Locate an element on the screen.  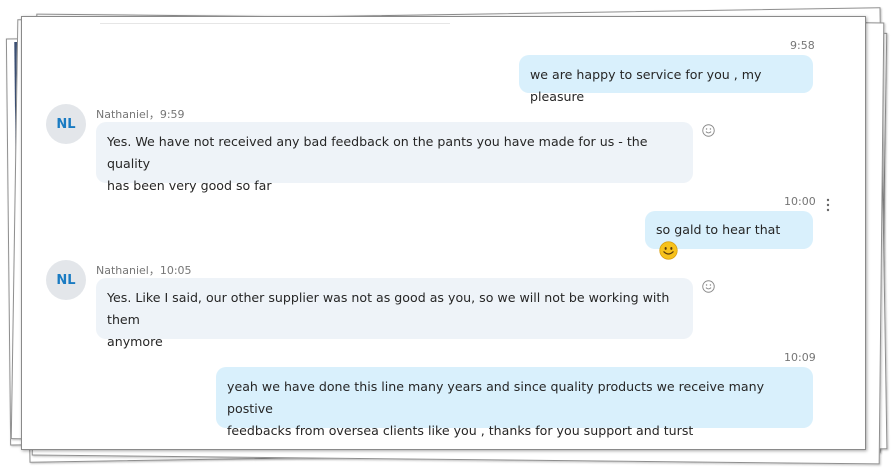
outgoing-message-bubble: so gald to hear that is located at coordinates (729, 235).